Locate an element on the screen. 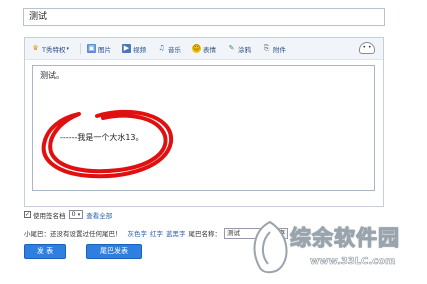 The width and height of the screenshot is (427, 284). toolbar-label-emoji: 表情 is located at coordinates (209, 49).